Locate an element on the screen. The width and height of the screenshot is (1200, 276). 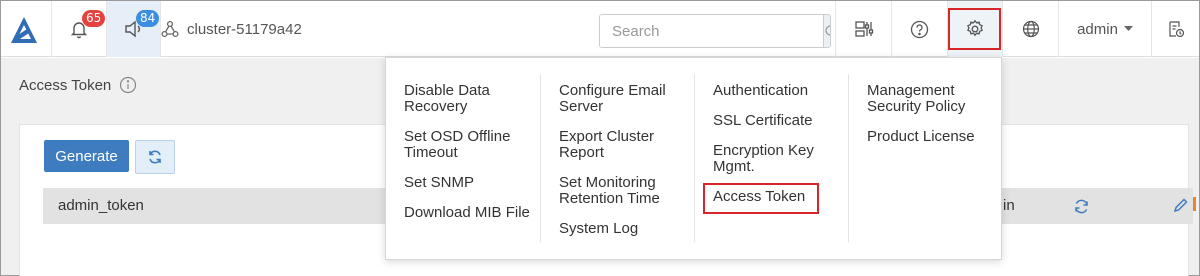
access-token-highlight is located at coordinates (761, 198).